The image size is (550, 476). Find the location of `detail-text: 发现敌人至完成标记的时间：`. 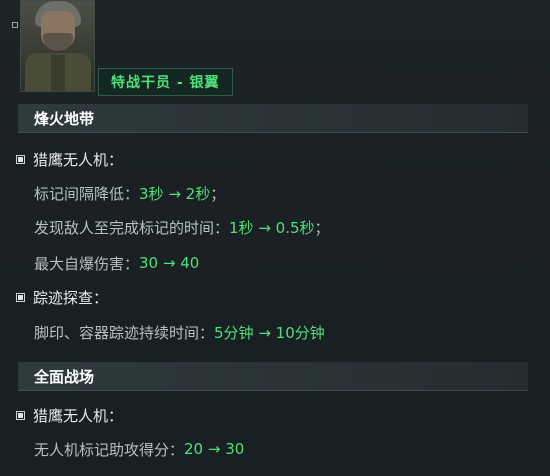

detail-text: 发现敌人至完成标记的时间： is located at coordinates (132, 227).